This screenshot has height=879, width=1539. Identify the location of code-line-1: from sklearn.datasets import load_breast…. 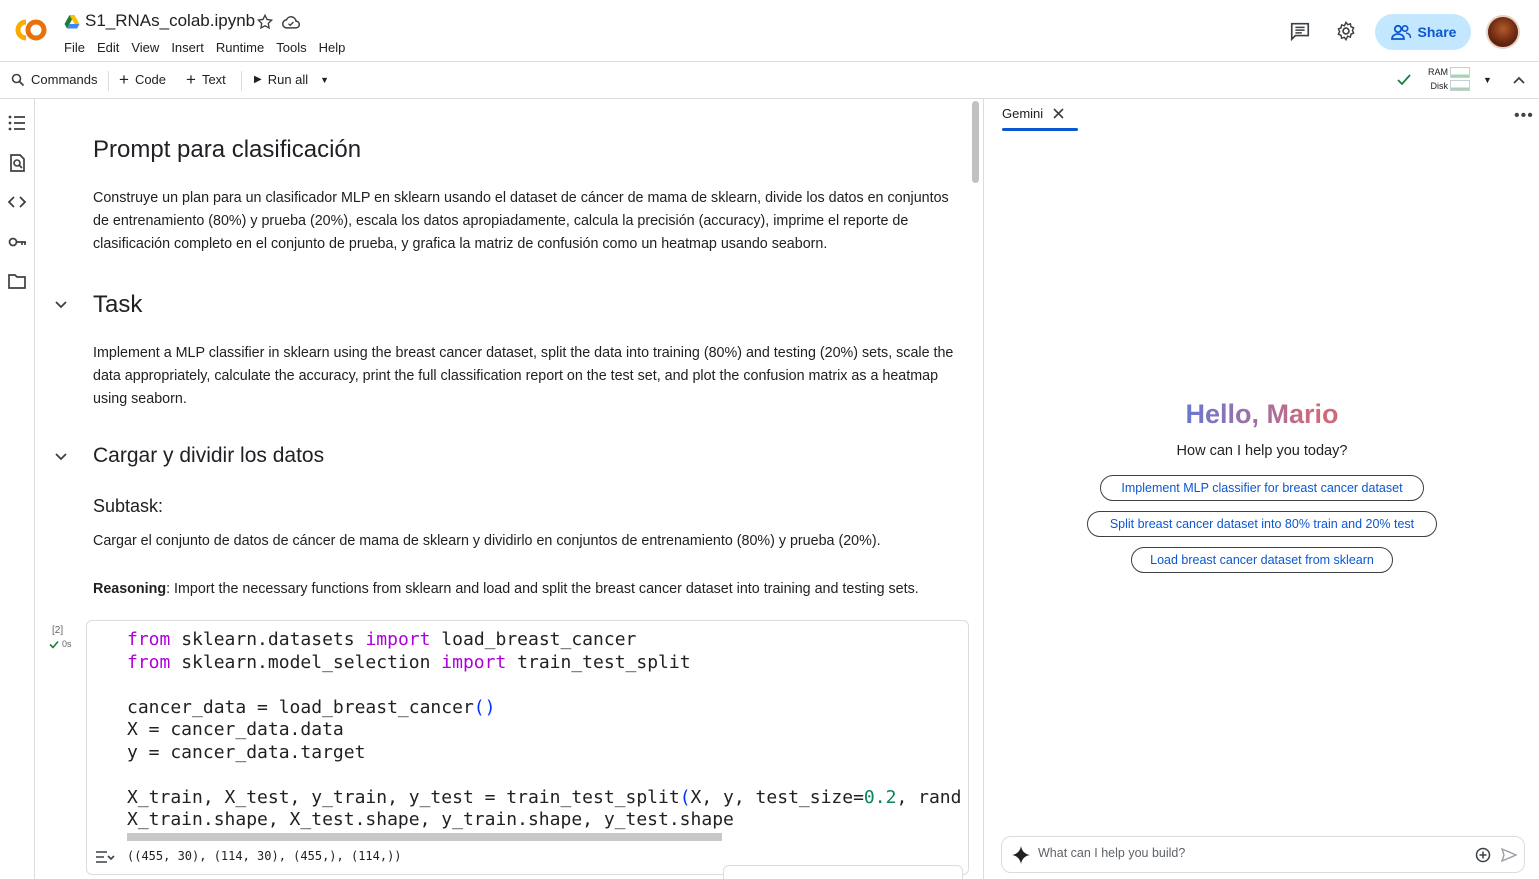
(381, 640).